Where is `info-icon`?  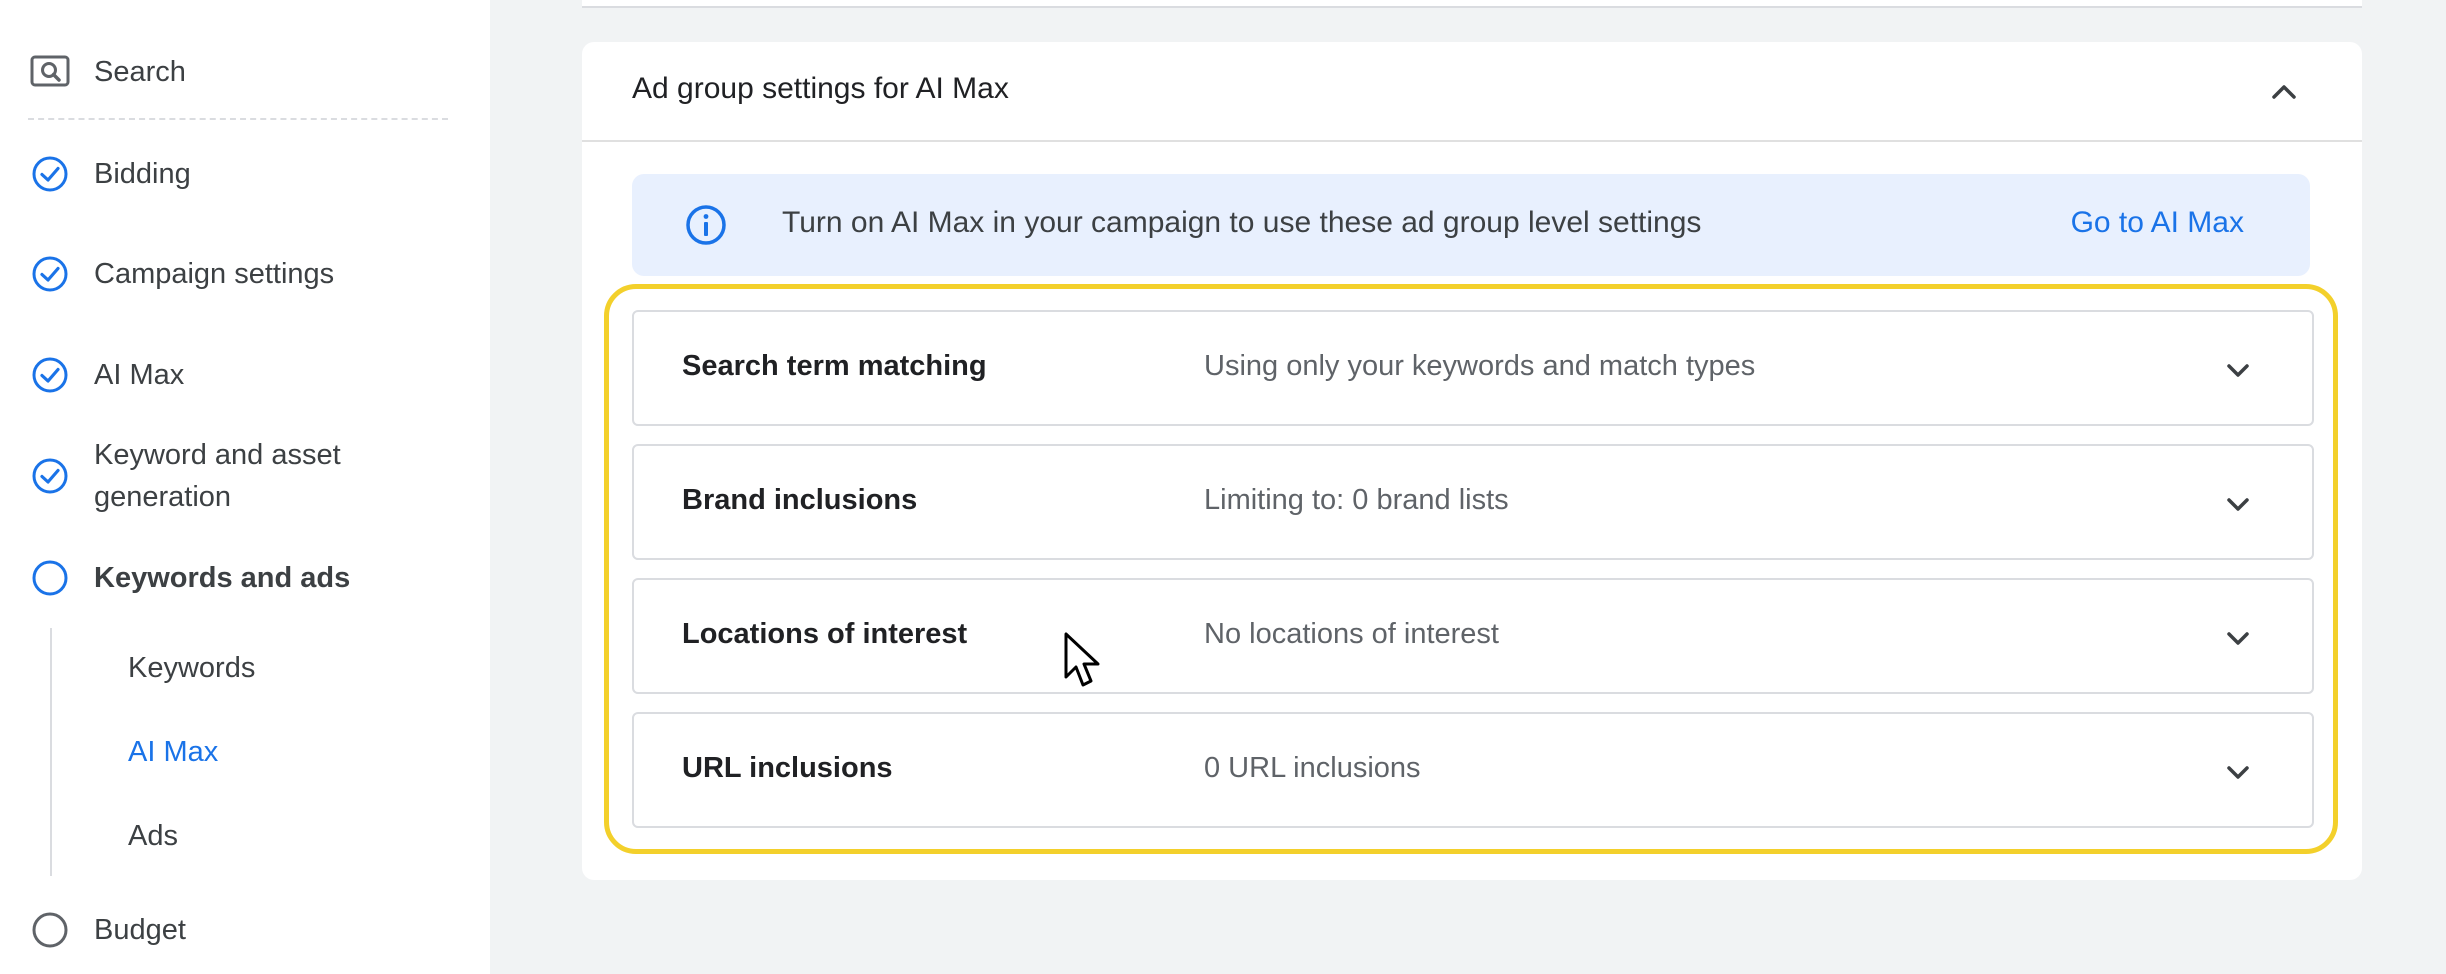 info-icon is located at coordinates (706, 225).